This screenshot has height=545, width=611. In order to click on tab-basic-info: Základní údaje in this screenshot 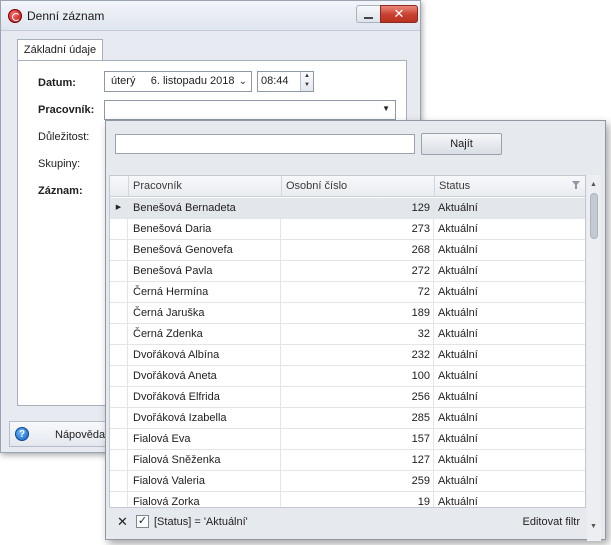, I will do `click(60, 50)`.